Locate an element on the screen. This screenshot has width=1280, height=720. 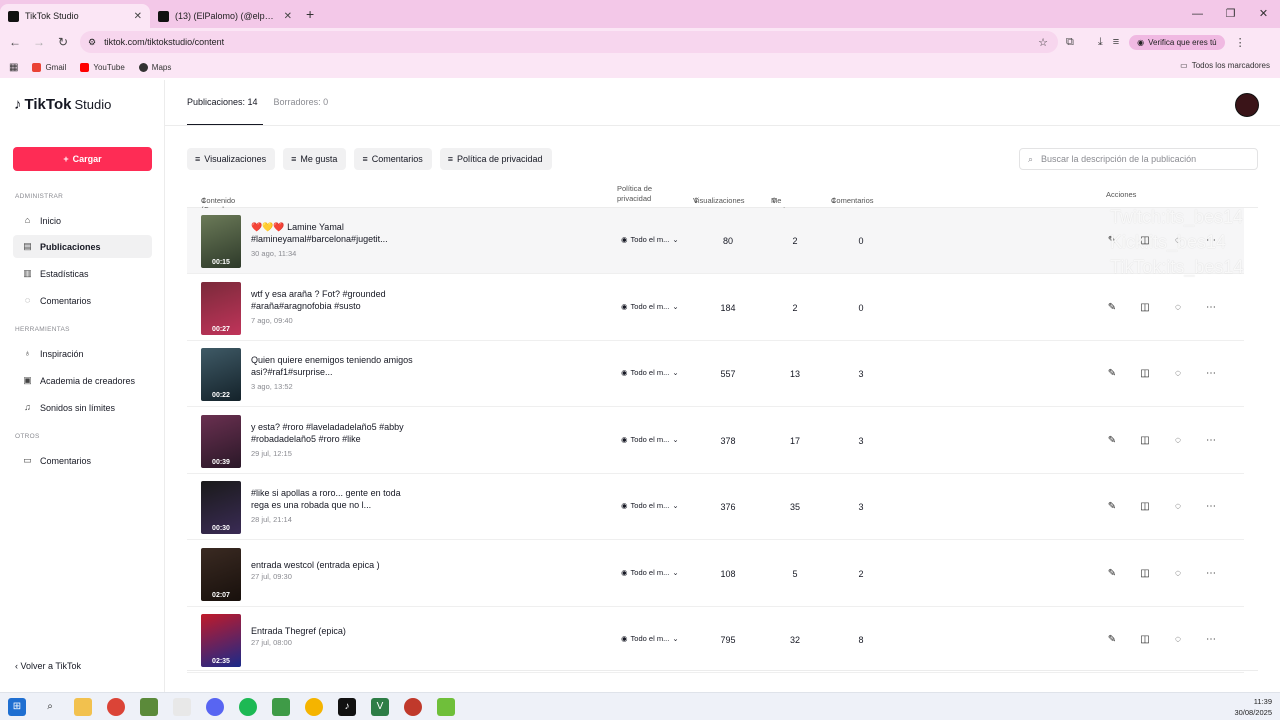
close-window-icon: ✕ is located at coordinates (1263, 14).